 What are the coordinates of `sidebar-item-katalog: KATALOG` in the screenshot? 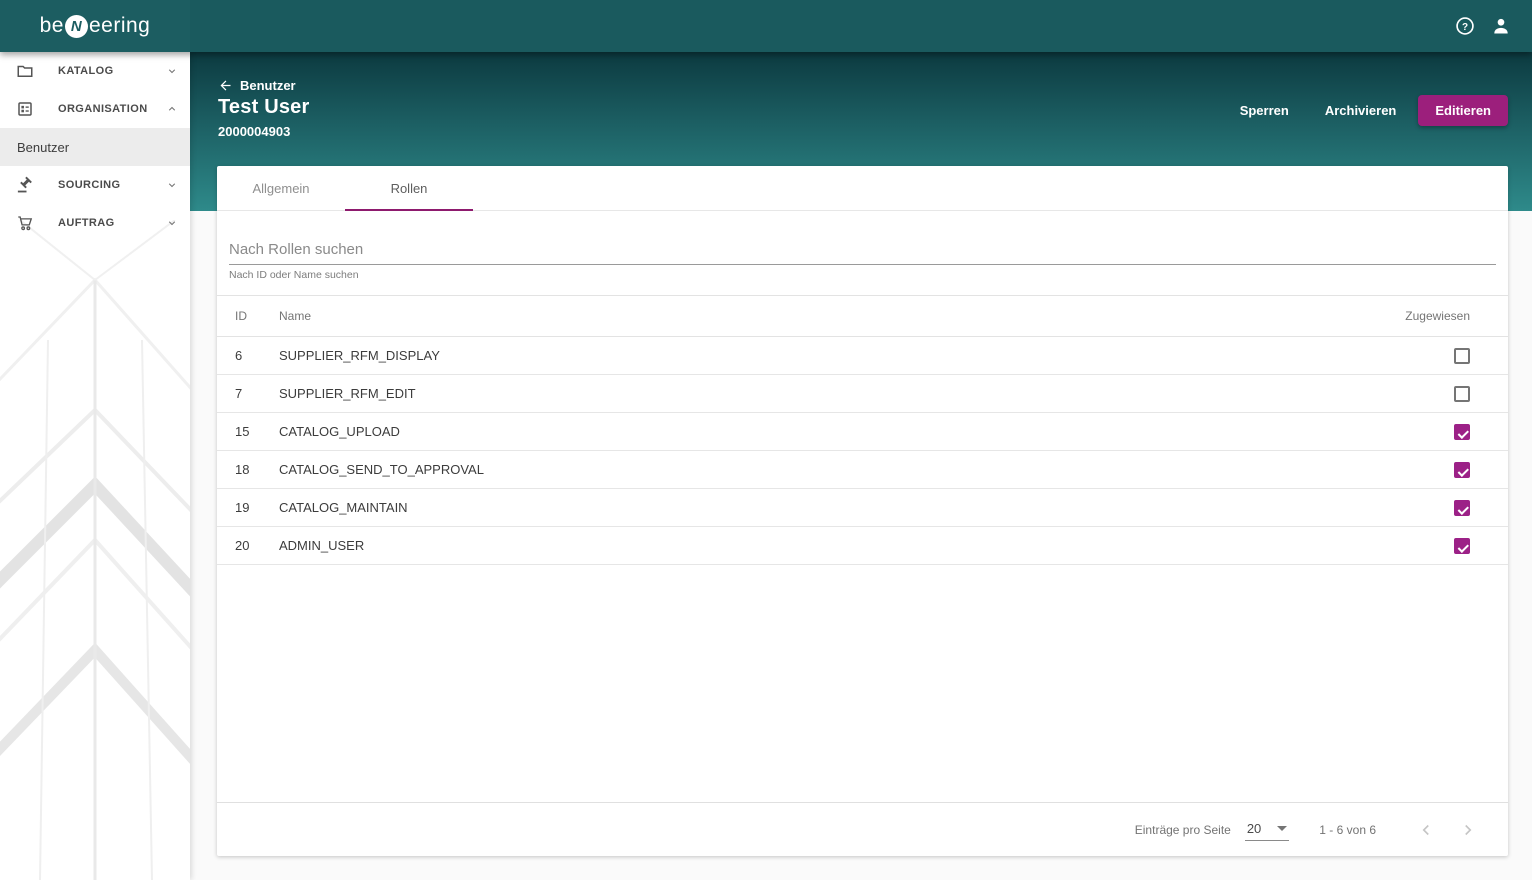 It's located at (95, 71).